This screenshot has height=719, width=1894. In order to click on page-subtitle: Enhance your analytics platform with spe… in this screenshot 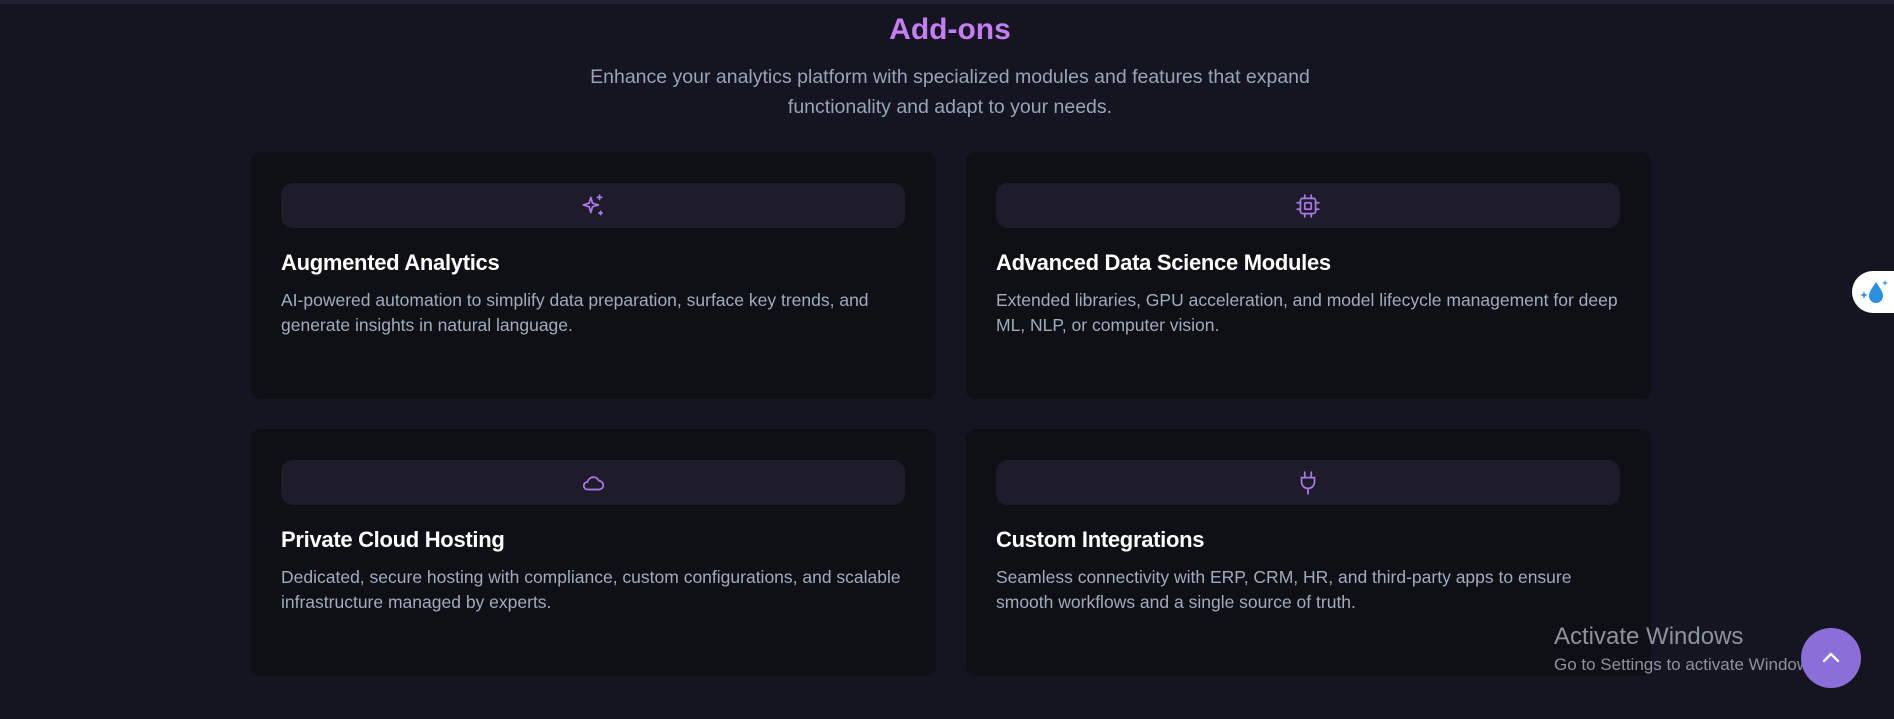, I will do `click(950, 92)`.